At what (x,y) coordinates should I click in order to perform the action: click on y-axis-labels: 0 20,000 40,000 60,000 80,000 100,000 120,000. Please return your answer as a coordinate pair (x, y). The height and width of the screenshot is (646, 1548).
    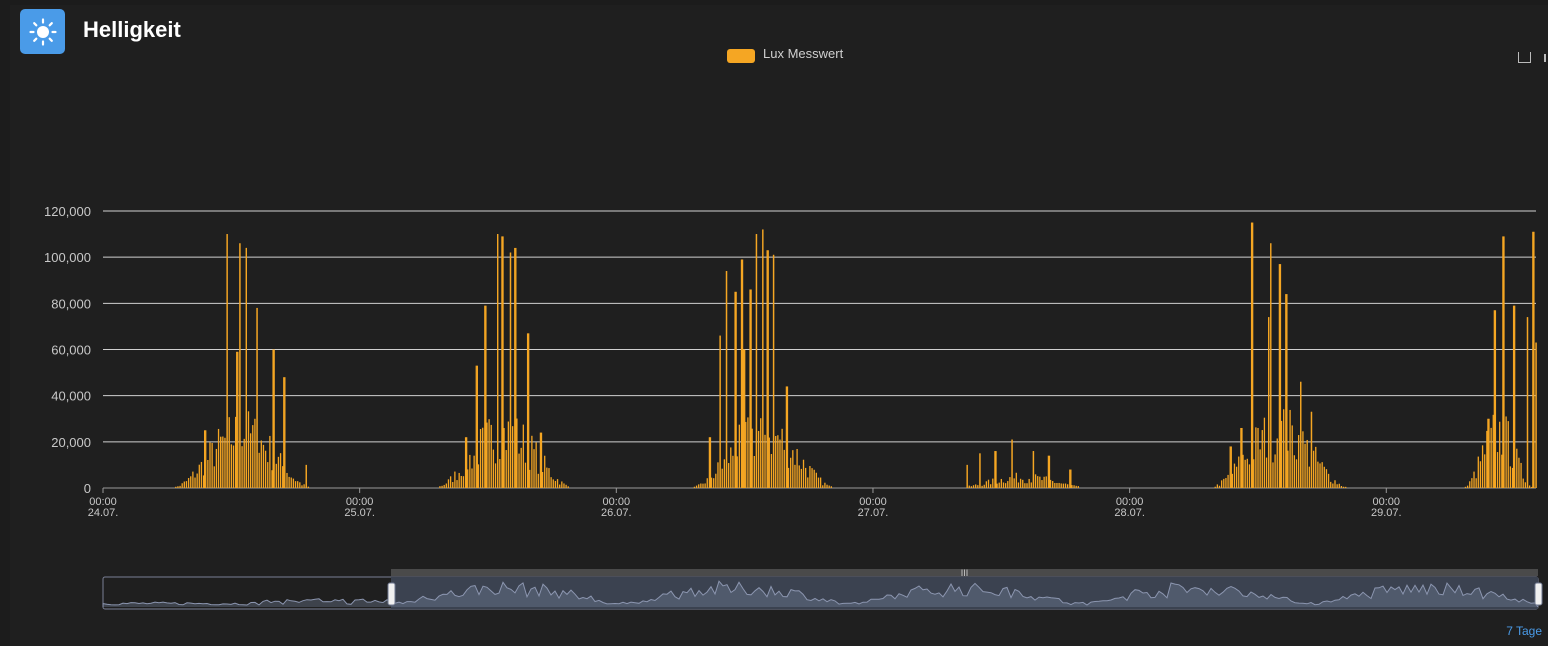
    Looking at the image, I should click on (67, 350).